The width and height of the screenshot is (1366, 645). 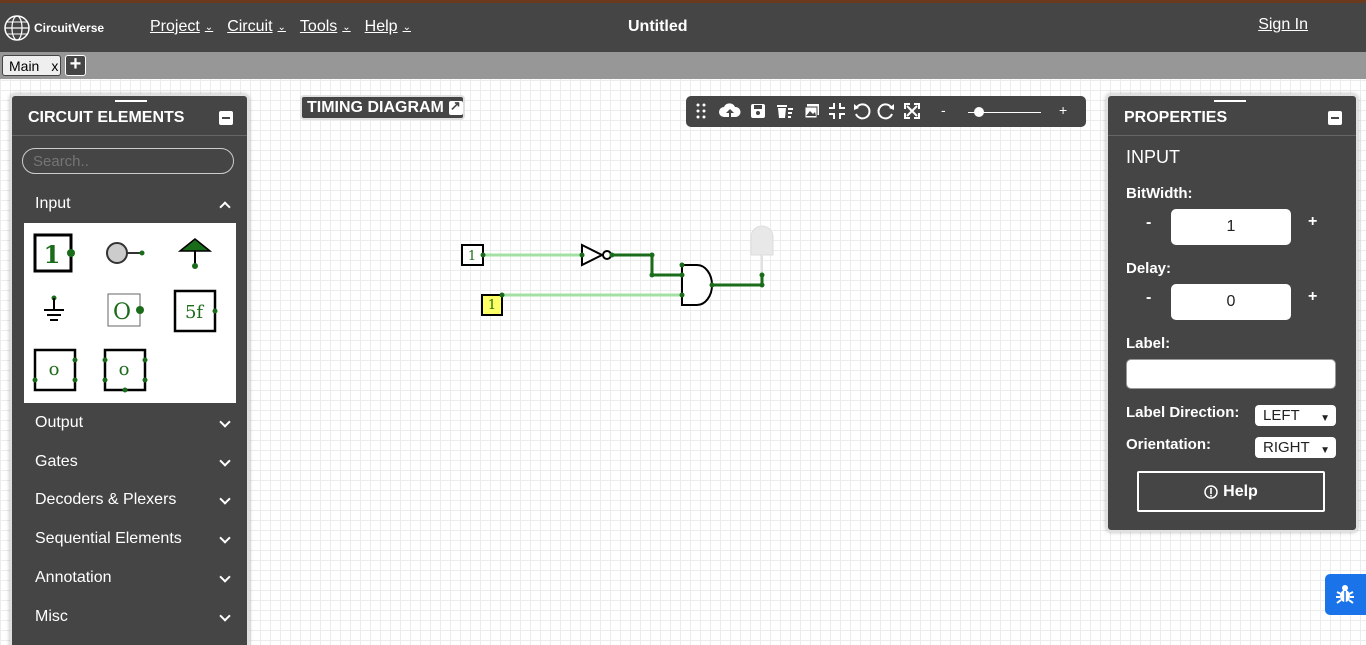 What do you see at coordinates (979, 112) in the screenshot?
I see `zoom-slider-handle` at bounding box center [979, 112].